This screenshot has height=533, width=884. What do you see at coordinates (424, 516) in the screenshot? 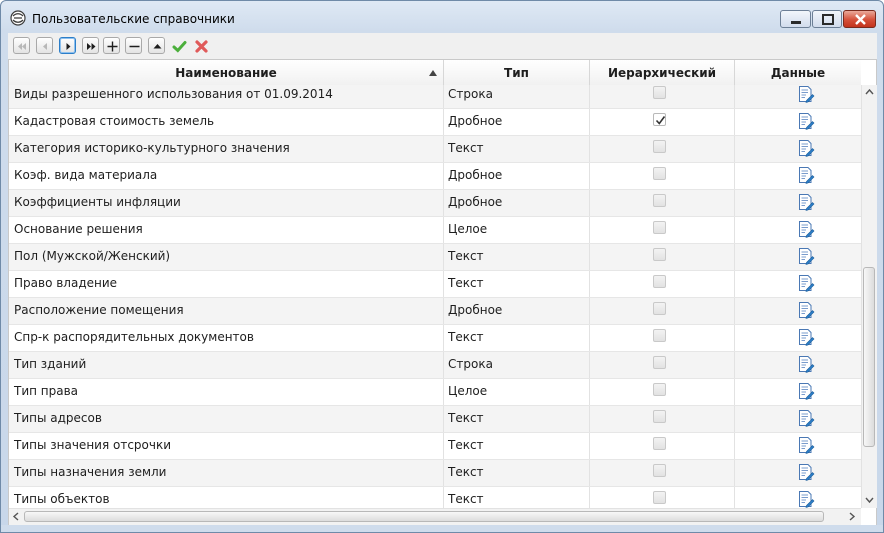
I see `horizontal-scroll-thumb` at bounding box center [424, 516].